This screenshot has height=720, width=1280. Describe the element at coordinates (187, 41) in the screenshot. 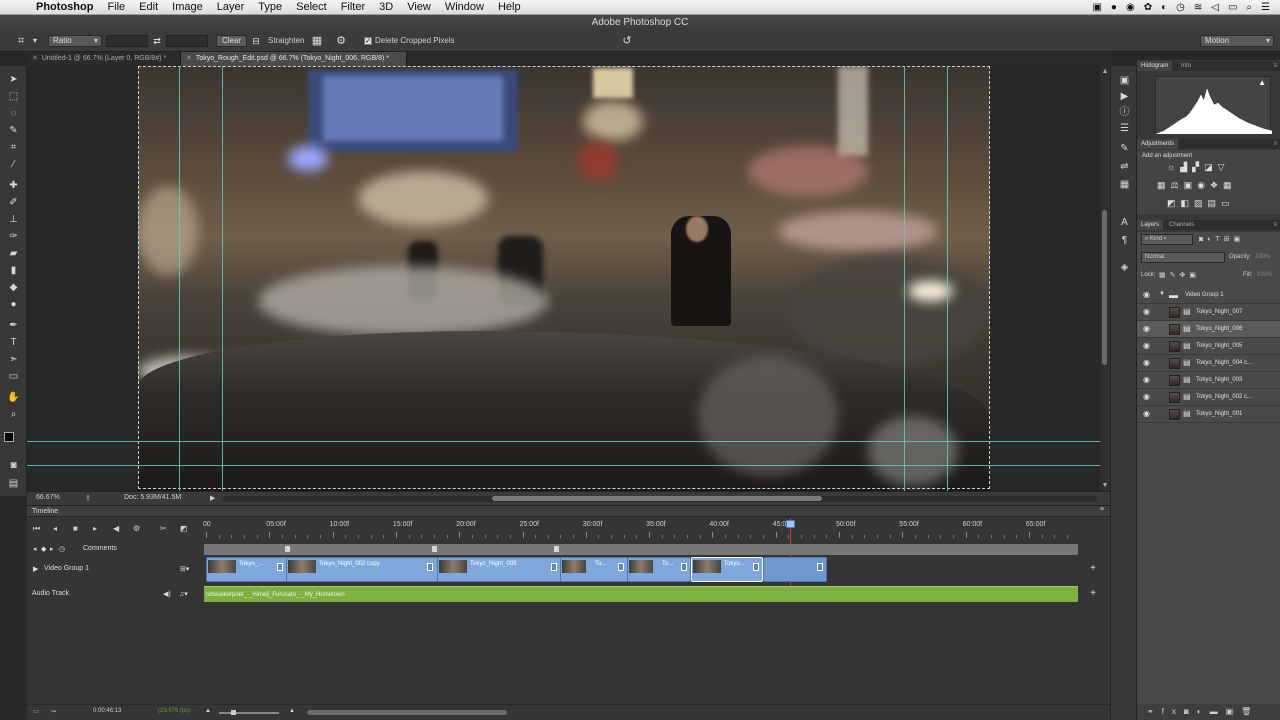

I see `height-field` at that location.